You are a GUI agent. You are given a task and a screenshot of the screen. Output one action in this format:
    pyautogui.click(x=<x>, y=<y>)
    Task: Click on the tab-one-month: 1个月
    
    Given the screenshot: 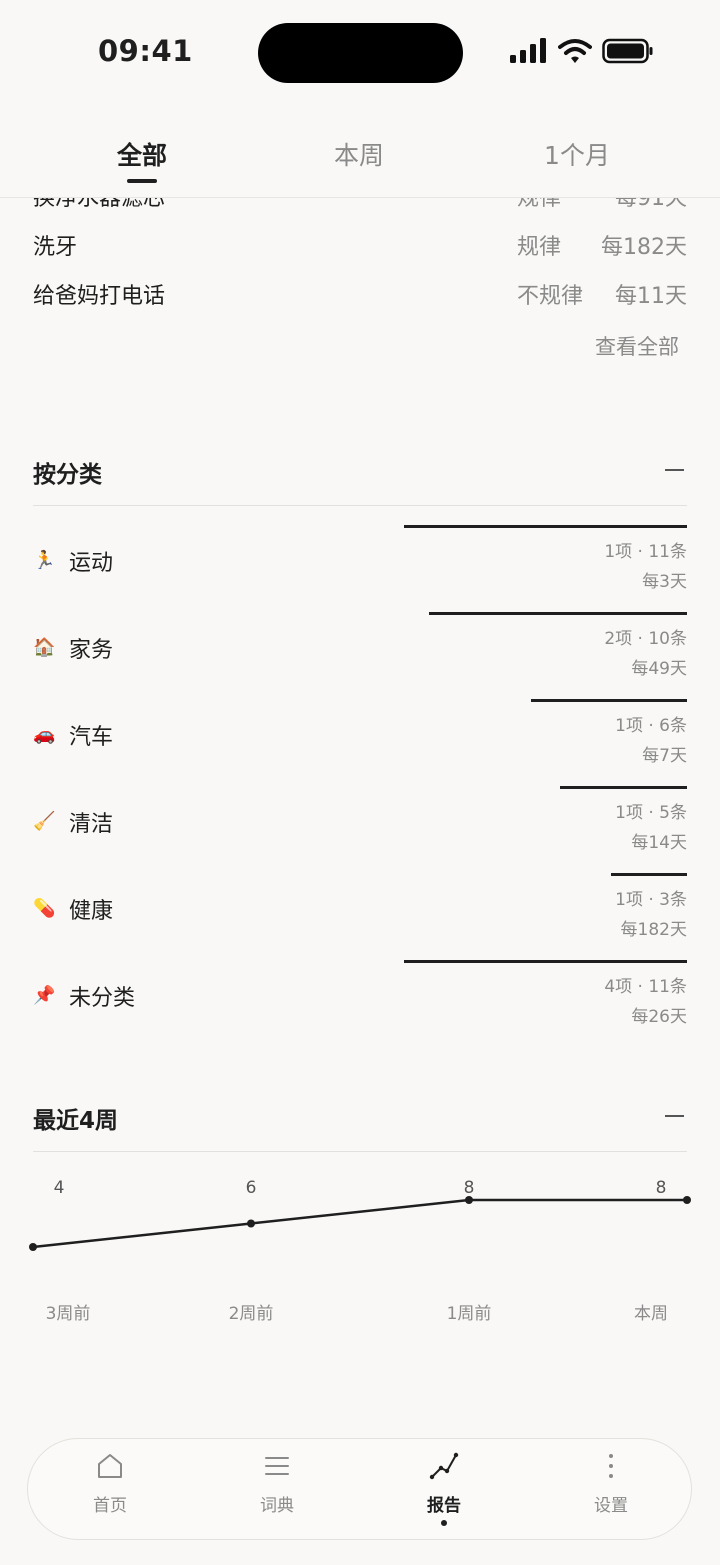 What is the action you would take?
    pyautogui.click(x=577, y=154)
    